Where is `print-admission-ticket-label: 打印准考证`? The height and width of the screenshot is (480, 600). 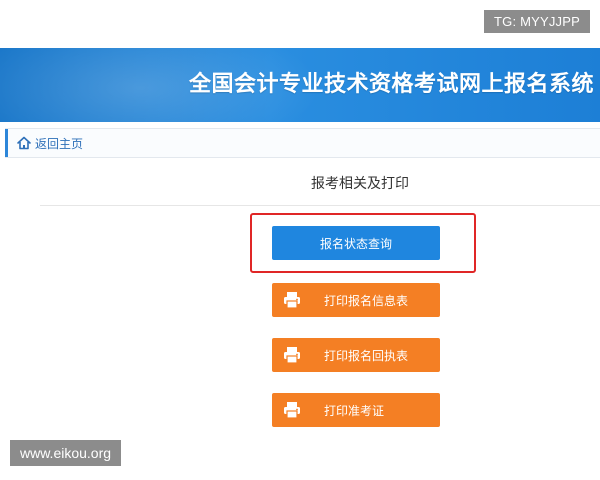 print-admission-ticket-label: 打印准考证 is located at coordinates (354, 410).